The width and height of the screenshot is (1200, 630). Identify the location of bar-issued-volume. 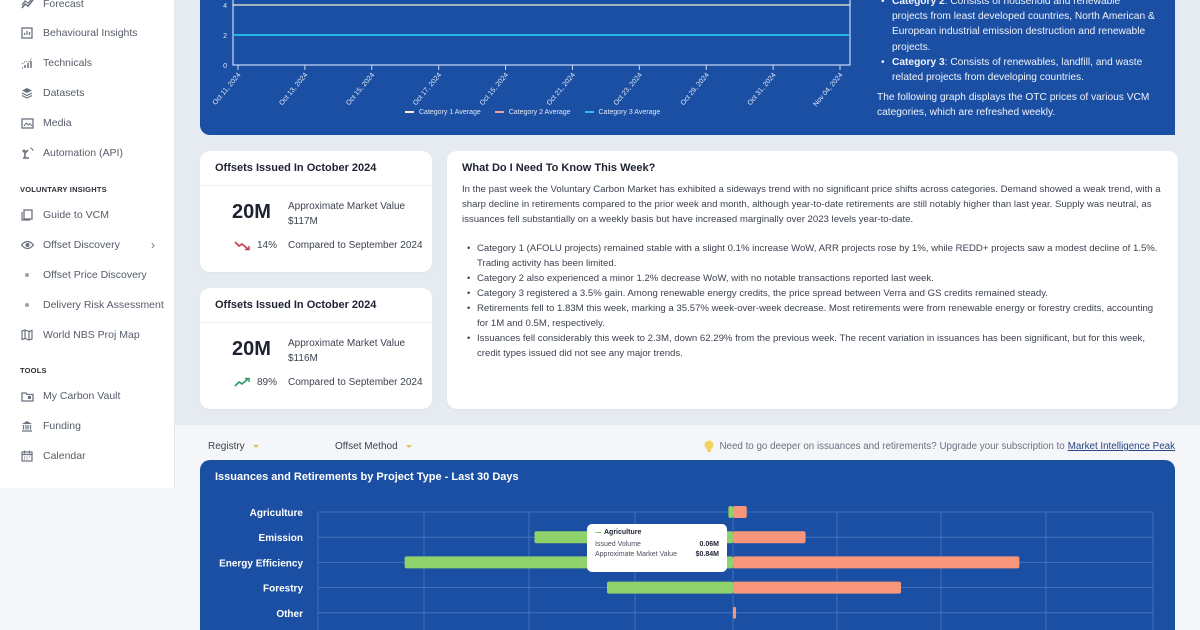
(670, 587).